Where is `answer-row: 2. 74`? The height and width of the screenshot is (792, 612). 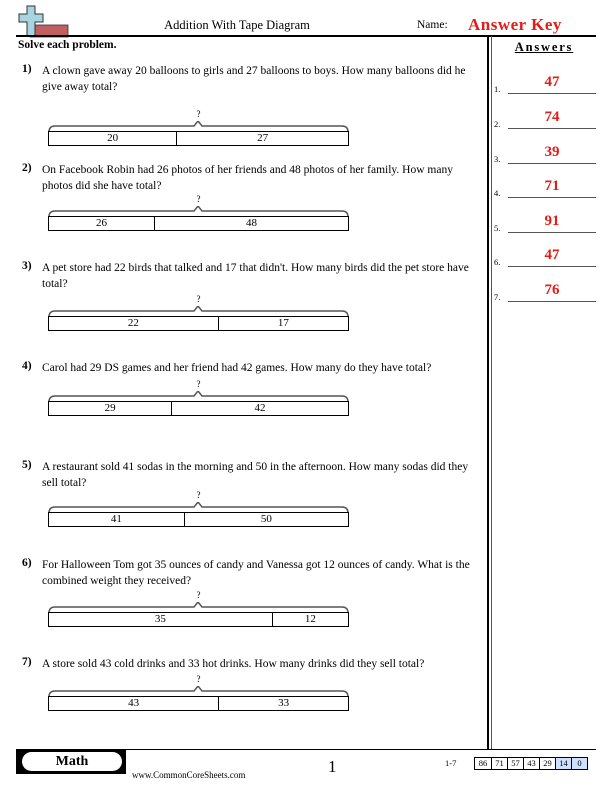
answer-row: 2. 74 is located at coordinates (545, 119).